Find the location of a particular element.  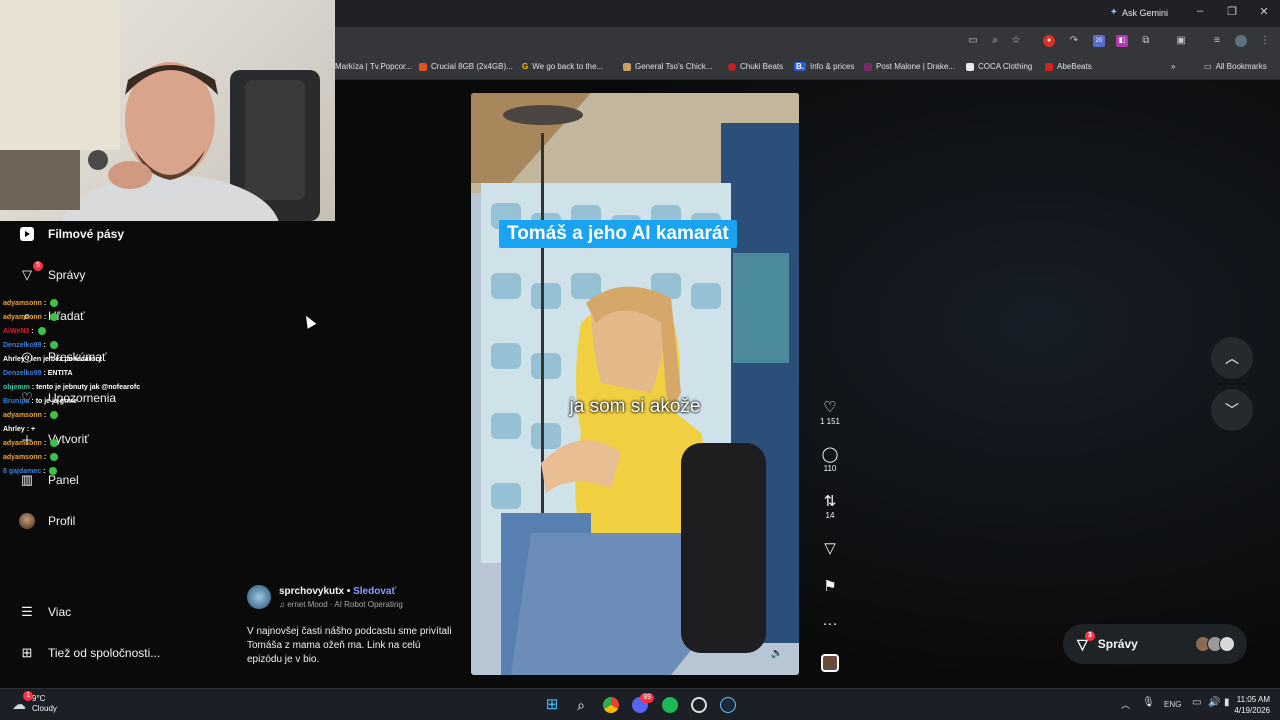

bookmark-item: B. Info & prices is located at coordinates (824, 66).